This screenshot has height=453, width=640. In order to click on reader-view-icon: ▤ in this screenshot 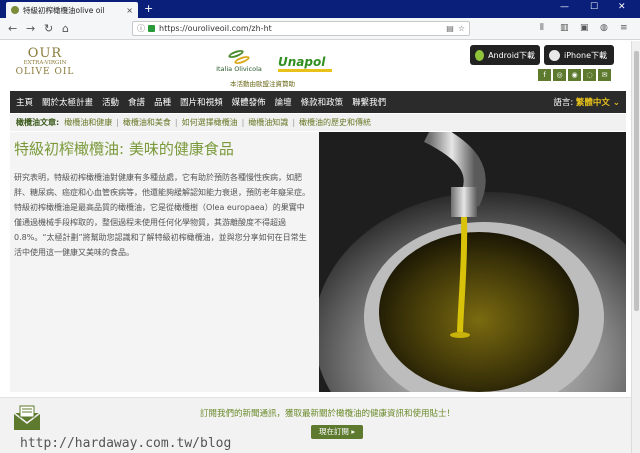, I will do `click(450, 28)`.